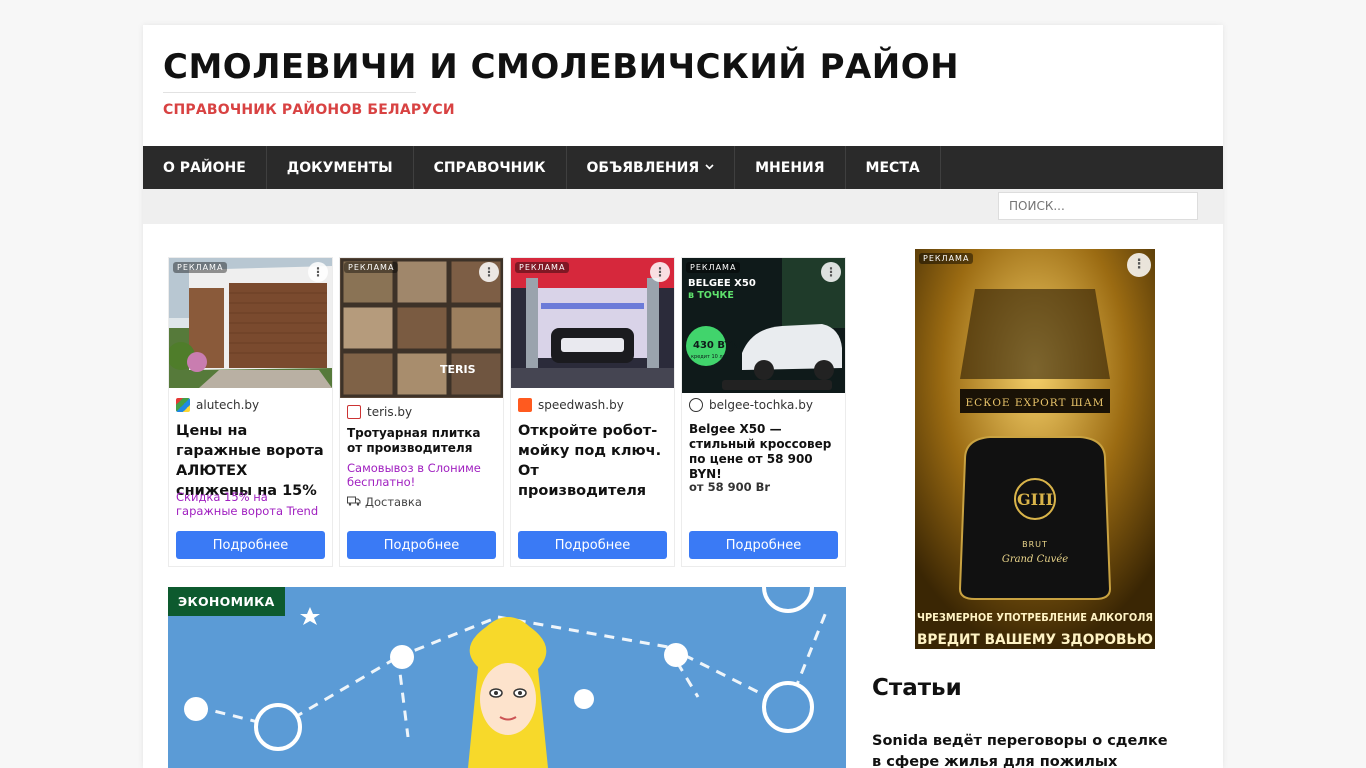  Describe the element at coordinates (917, 688) in the screenshot. I see `widget-title: Статьи` at that location.